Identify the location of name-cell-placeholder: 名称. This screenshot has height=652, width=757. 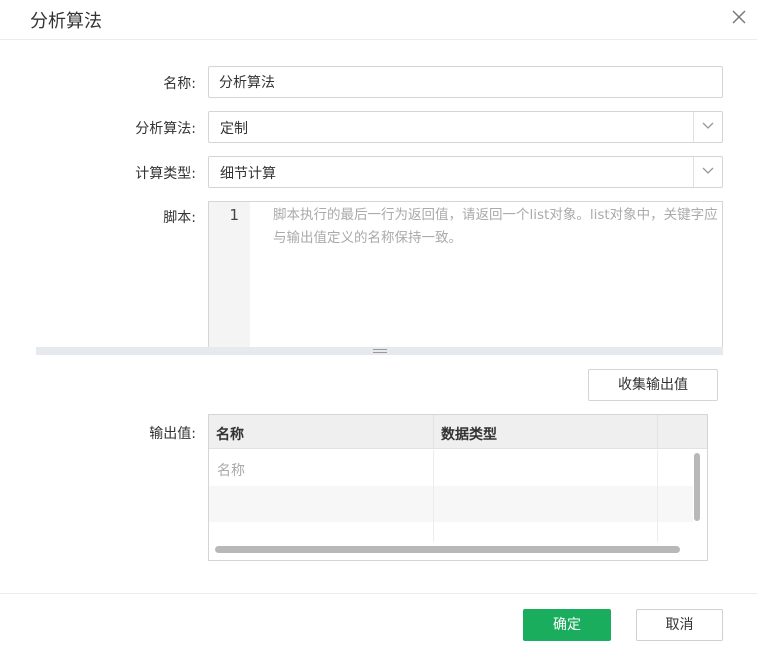
(231, 471).